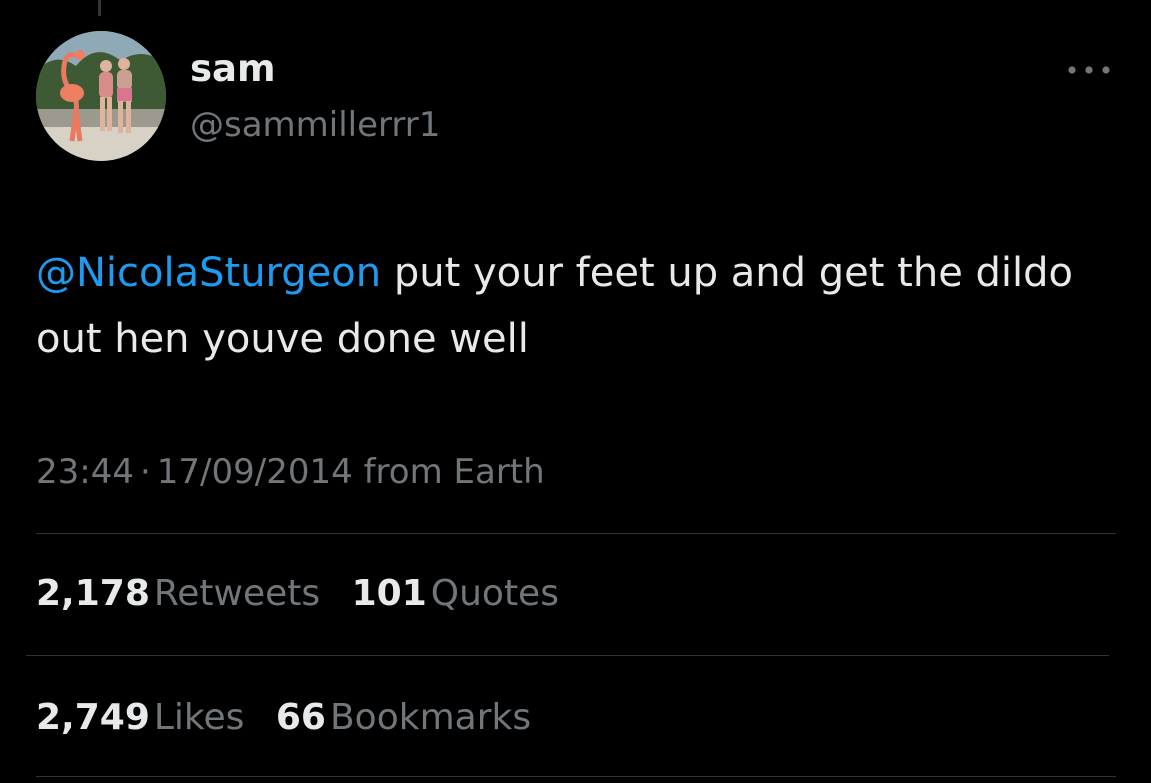  What do you see at coordinates (233, 69) in the screenshot?
I see `author-display-name: sam` at bounding box center [233, 69].